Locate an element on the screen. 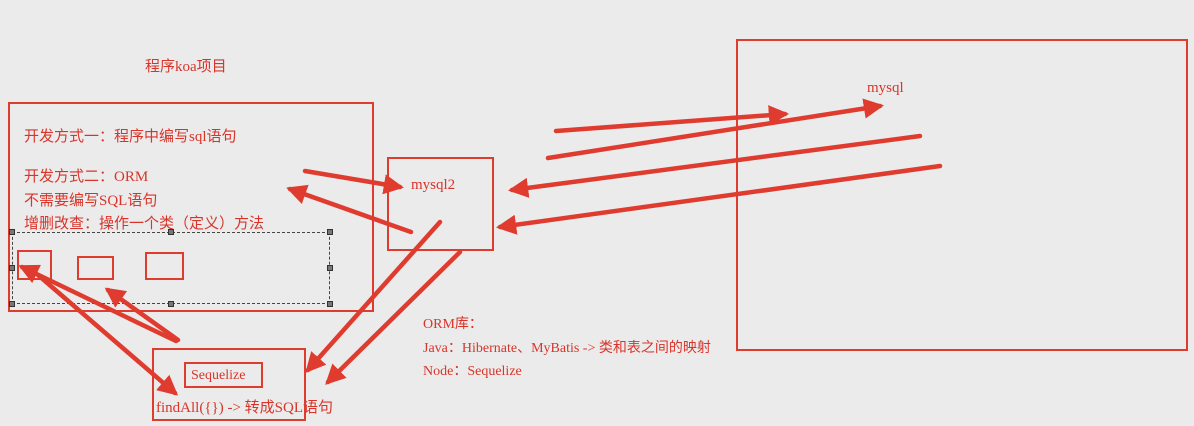 The height and width of the screenshot is (426, 1194). arrow-koa-to-mysql2 is located at coordinates (353, 181).